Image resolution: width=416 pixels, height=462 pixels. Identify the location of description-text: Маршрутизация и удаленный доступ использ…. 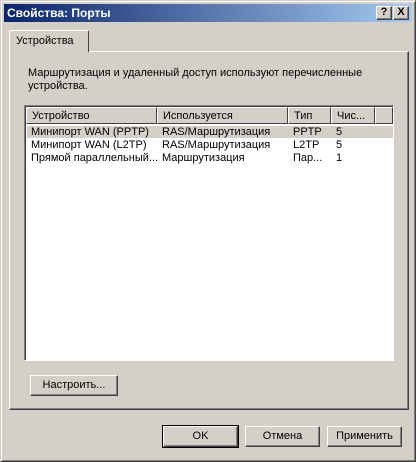
(195, 79).